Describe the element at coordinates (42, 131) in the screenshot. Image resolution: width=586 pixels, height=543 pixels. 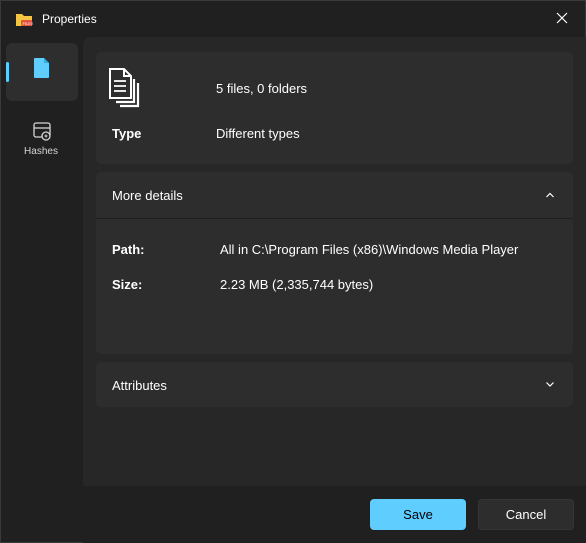
I see `hash-icon` at that location.